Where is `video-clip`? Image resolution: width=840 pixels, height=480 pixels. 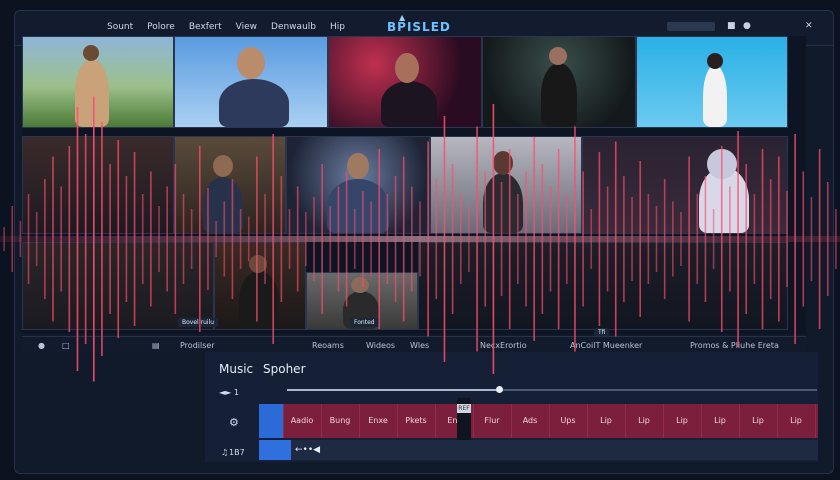 video-clip is located at coordinates (275, 450).